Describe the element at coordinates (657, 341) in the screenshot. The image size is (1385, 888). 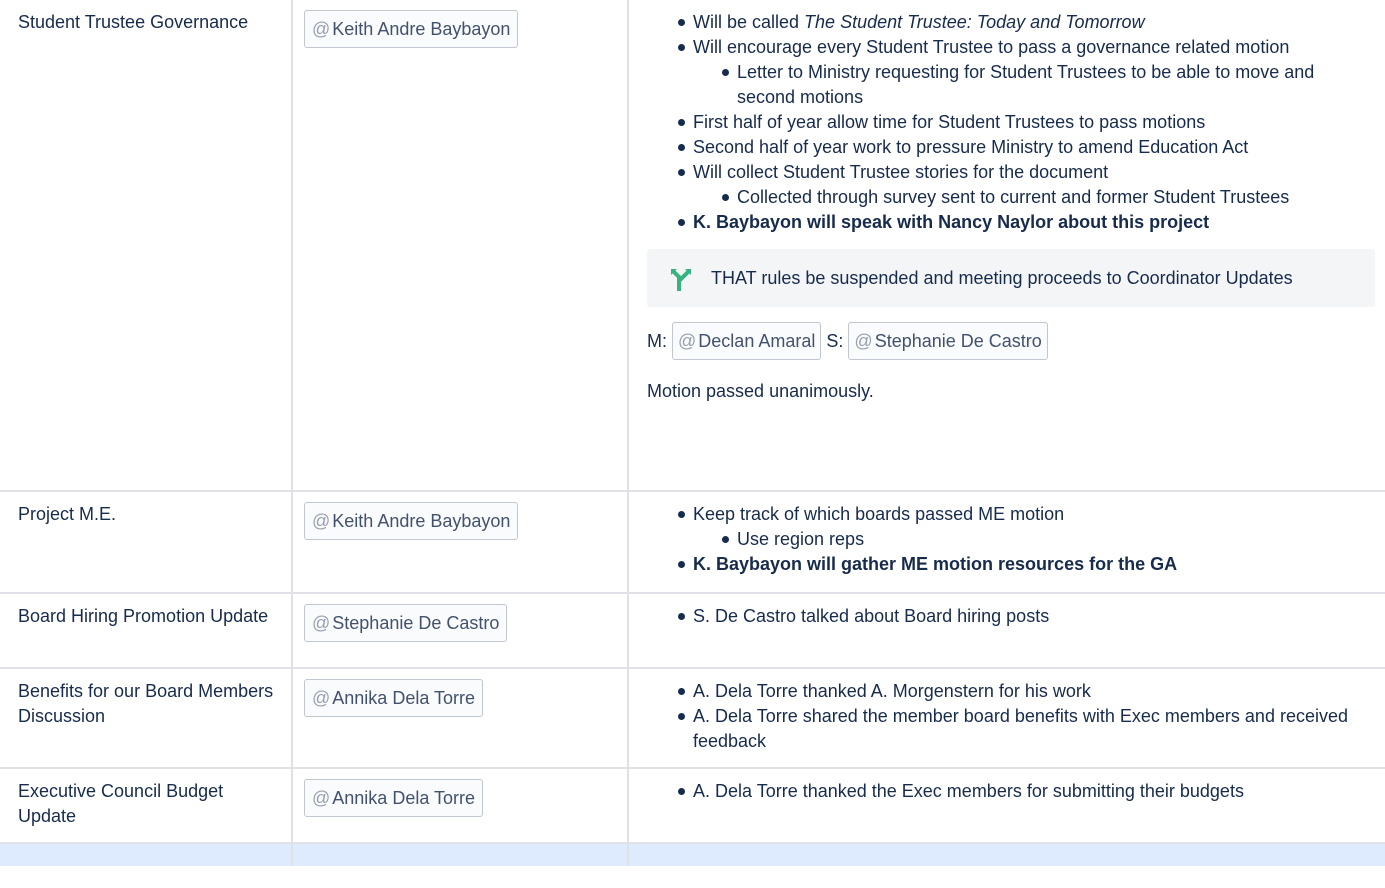
I see `mover-label: M:` at that location.